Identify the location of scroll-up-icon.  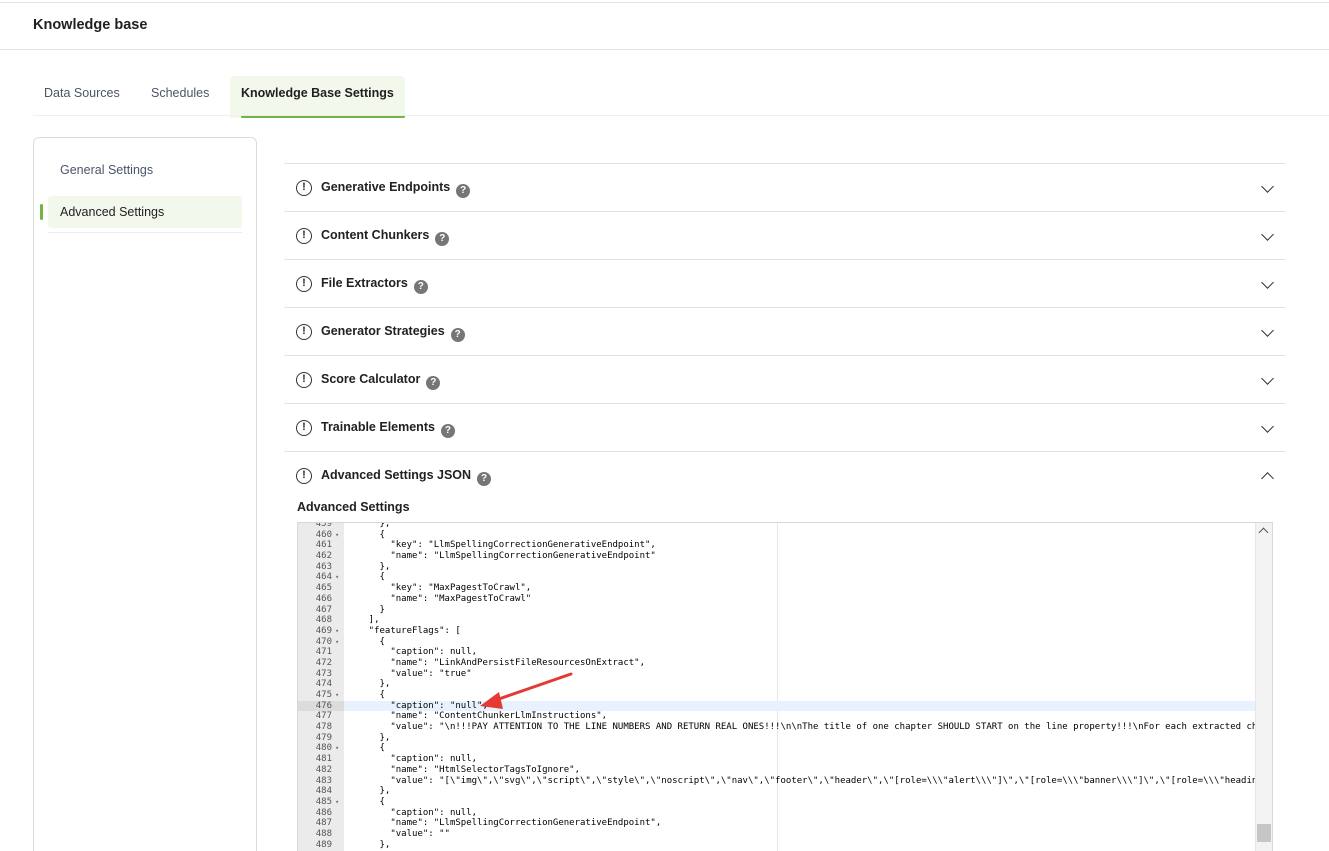
(1263, 532).